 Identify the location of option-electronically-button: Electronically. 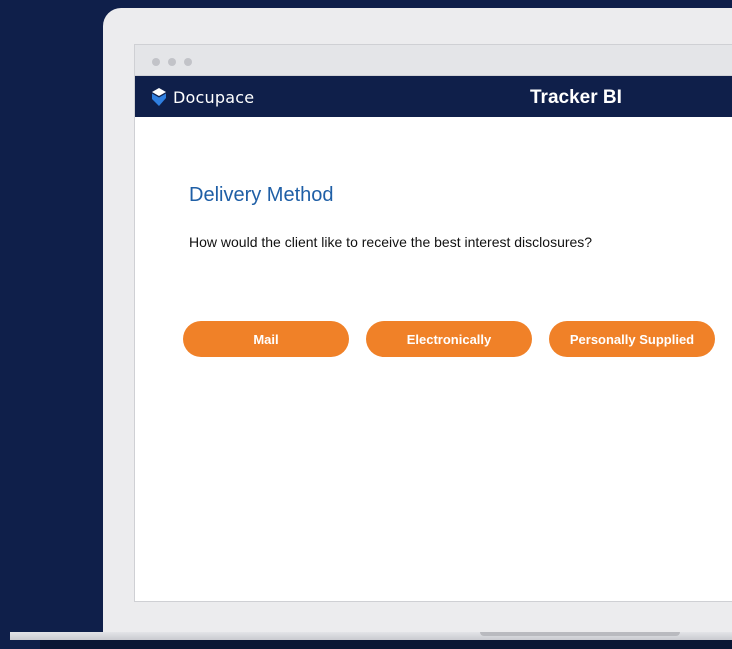
(449, 339).